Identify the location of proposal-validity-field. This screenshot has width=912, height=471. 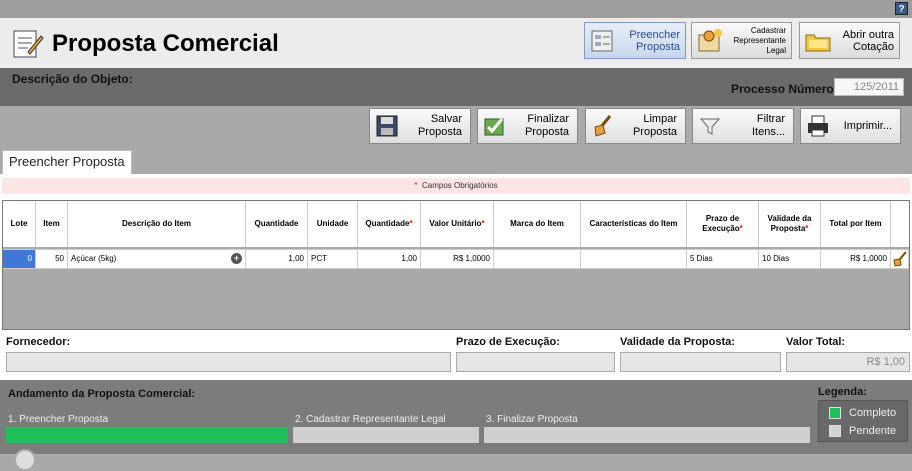
(700, 362).